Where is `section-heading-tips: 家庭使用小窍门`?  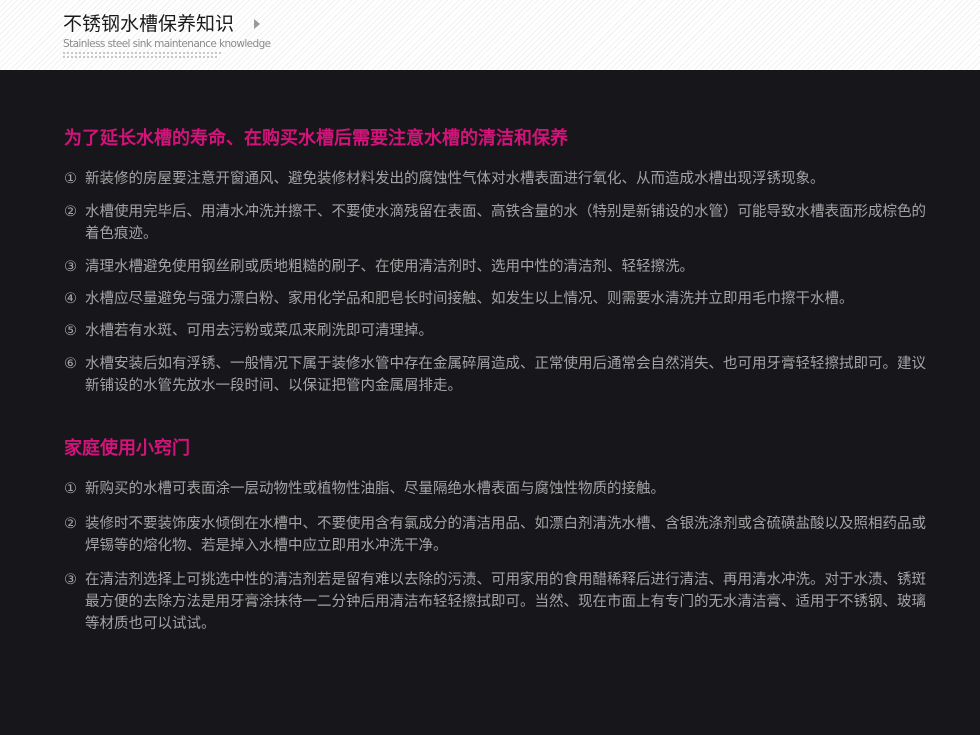
section-heading-tips: 家庭使用小窍门 is located at coordinates (127, 448).